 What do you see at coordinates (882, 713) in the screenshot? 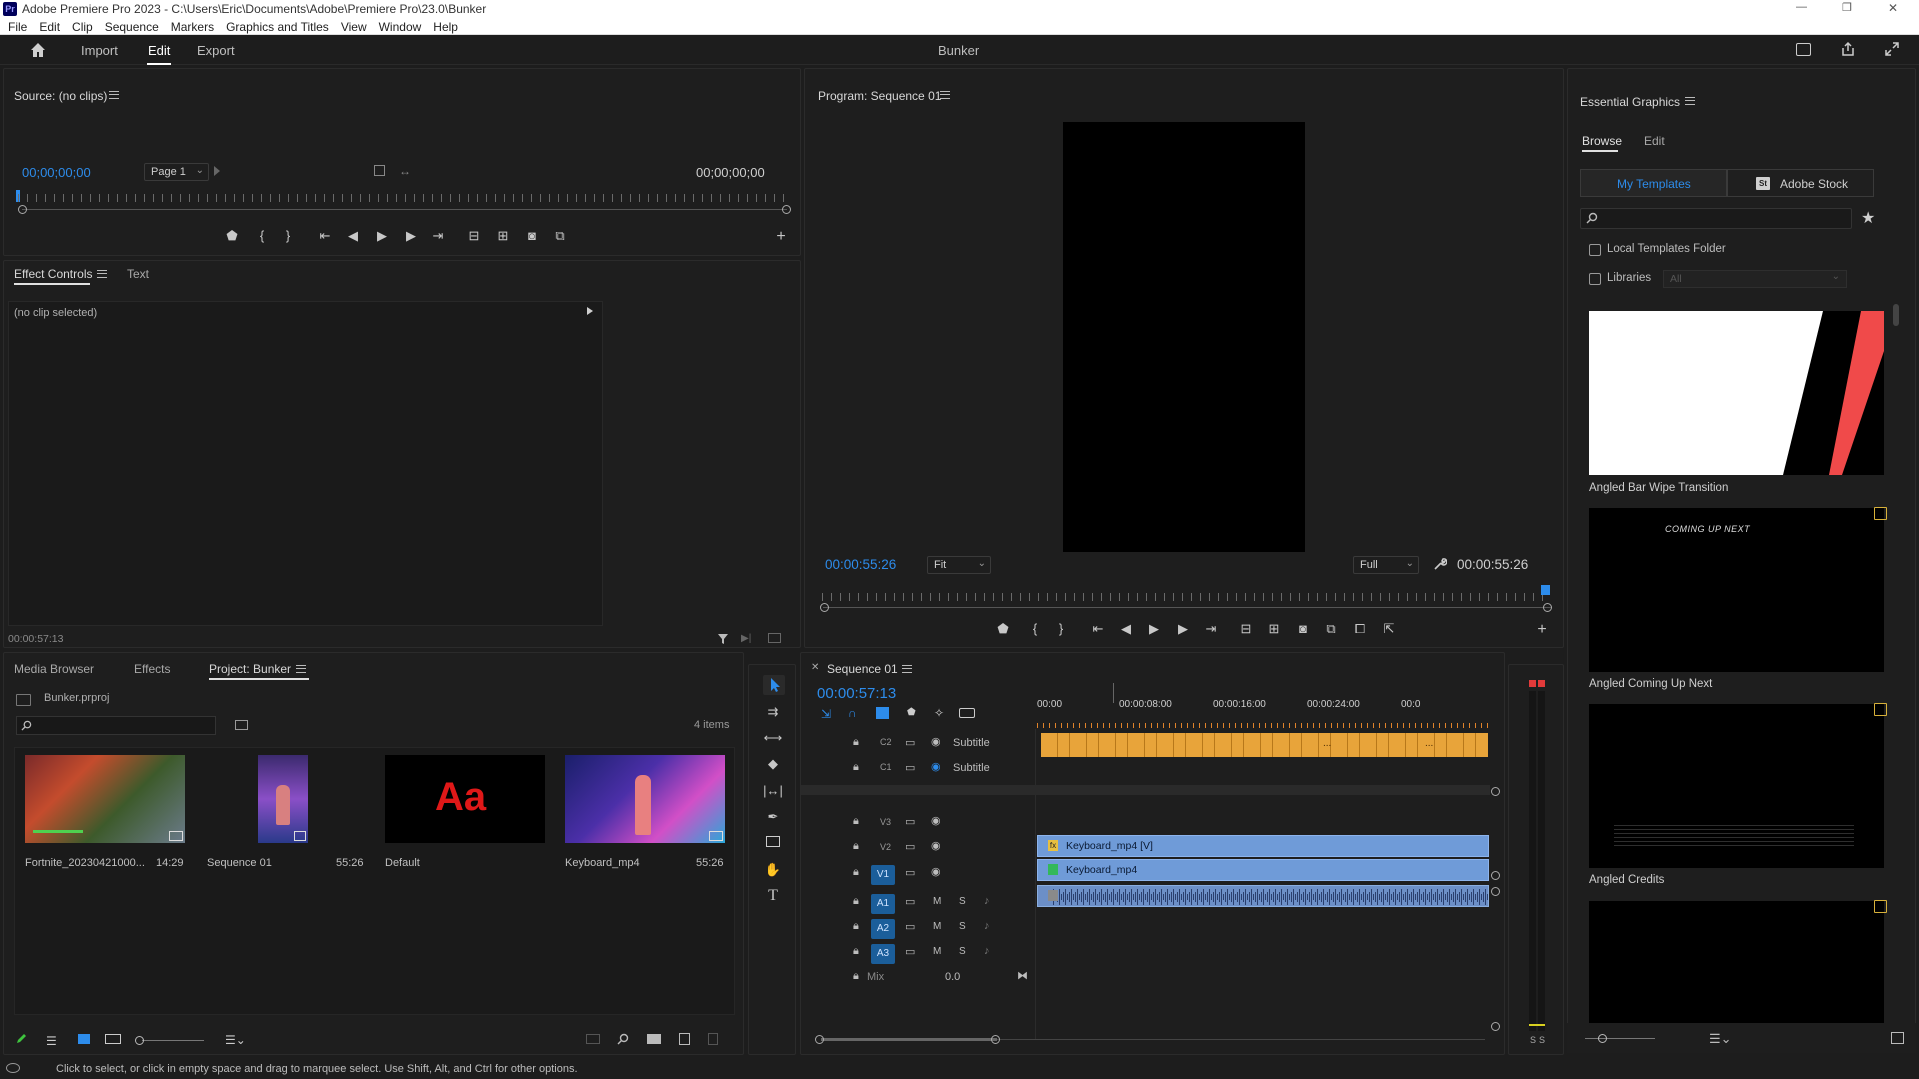
I see `linked-selection-icon` at bounding box center [882, 713].